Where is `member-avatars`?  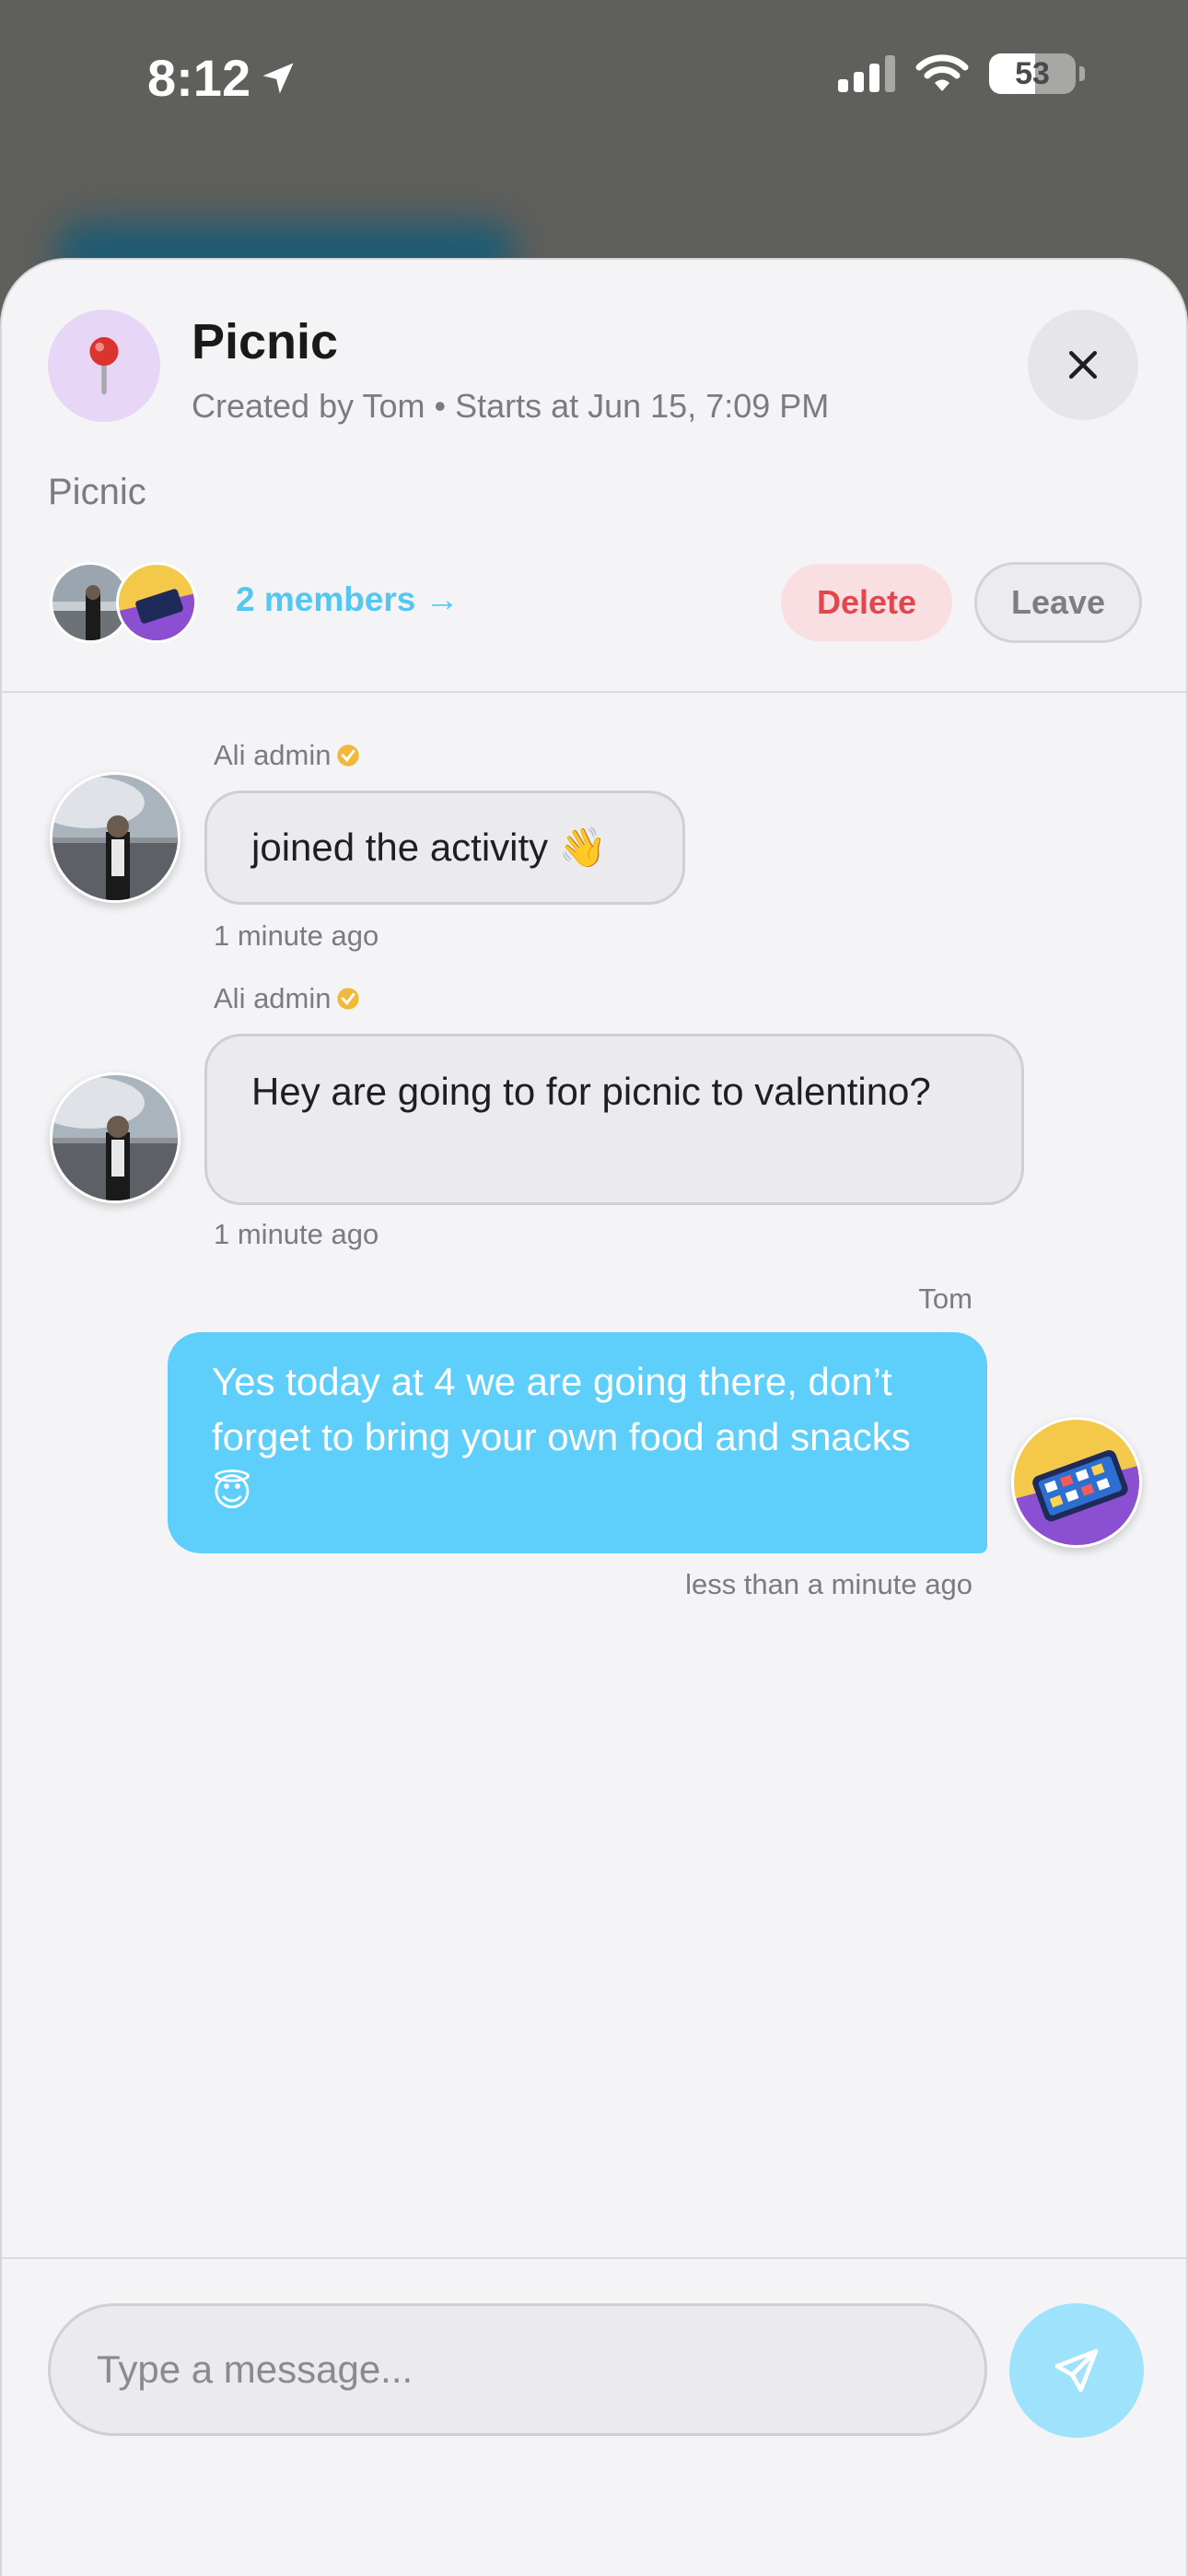 member-avatars is located at coordinates (128, 603).